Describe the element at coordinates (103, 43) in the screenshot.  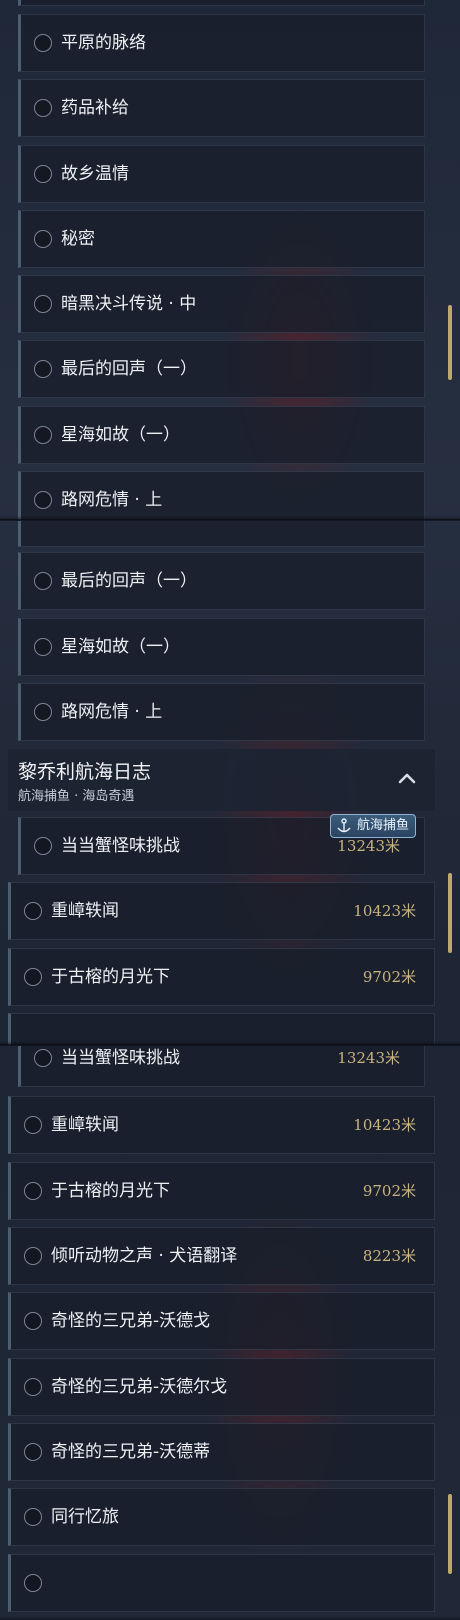
I see `item-label: 平原的脉络` at that location.